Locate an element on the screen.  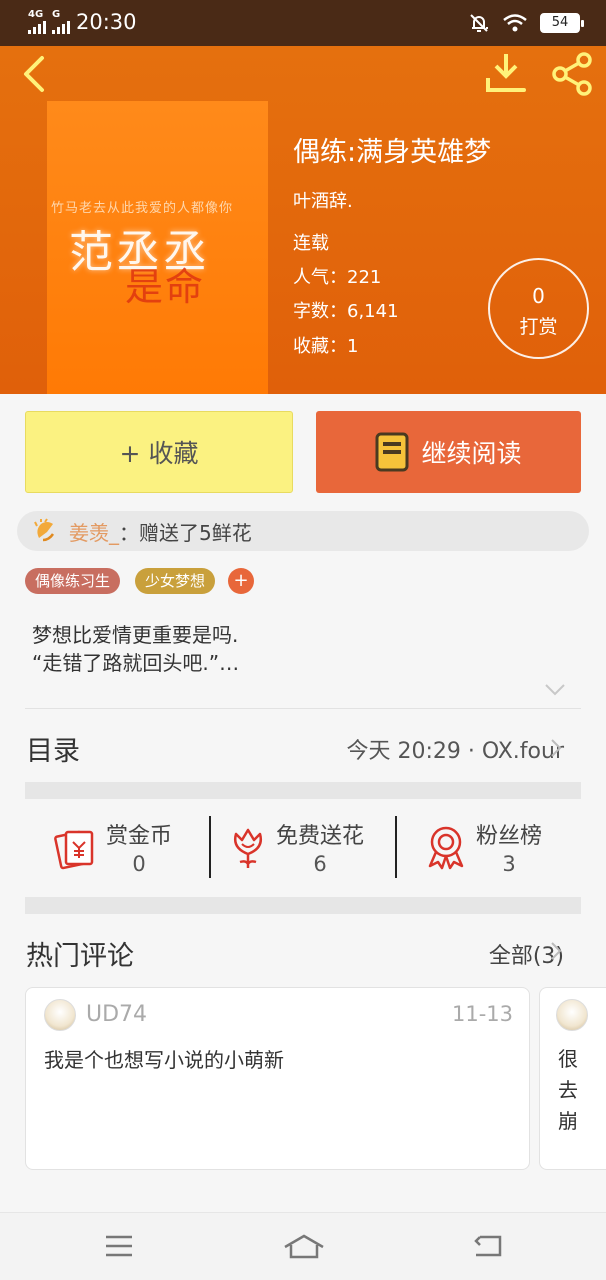
tag-girl-dream: 少女梦想 is located at coordinates (175, 581).